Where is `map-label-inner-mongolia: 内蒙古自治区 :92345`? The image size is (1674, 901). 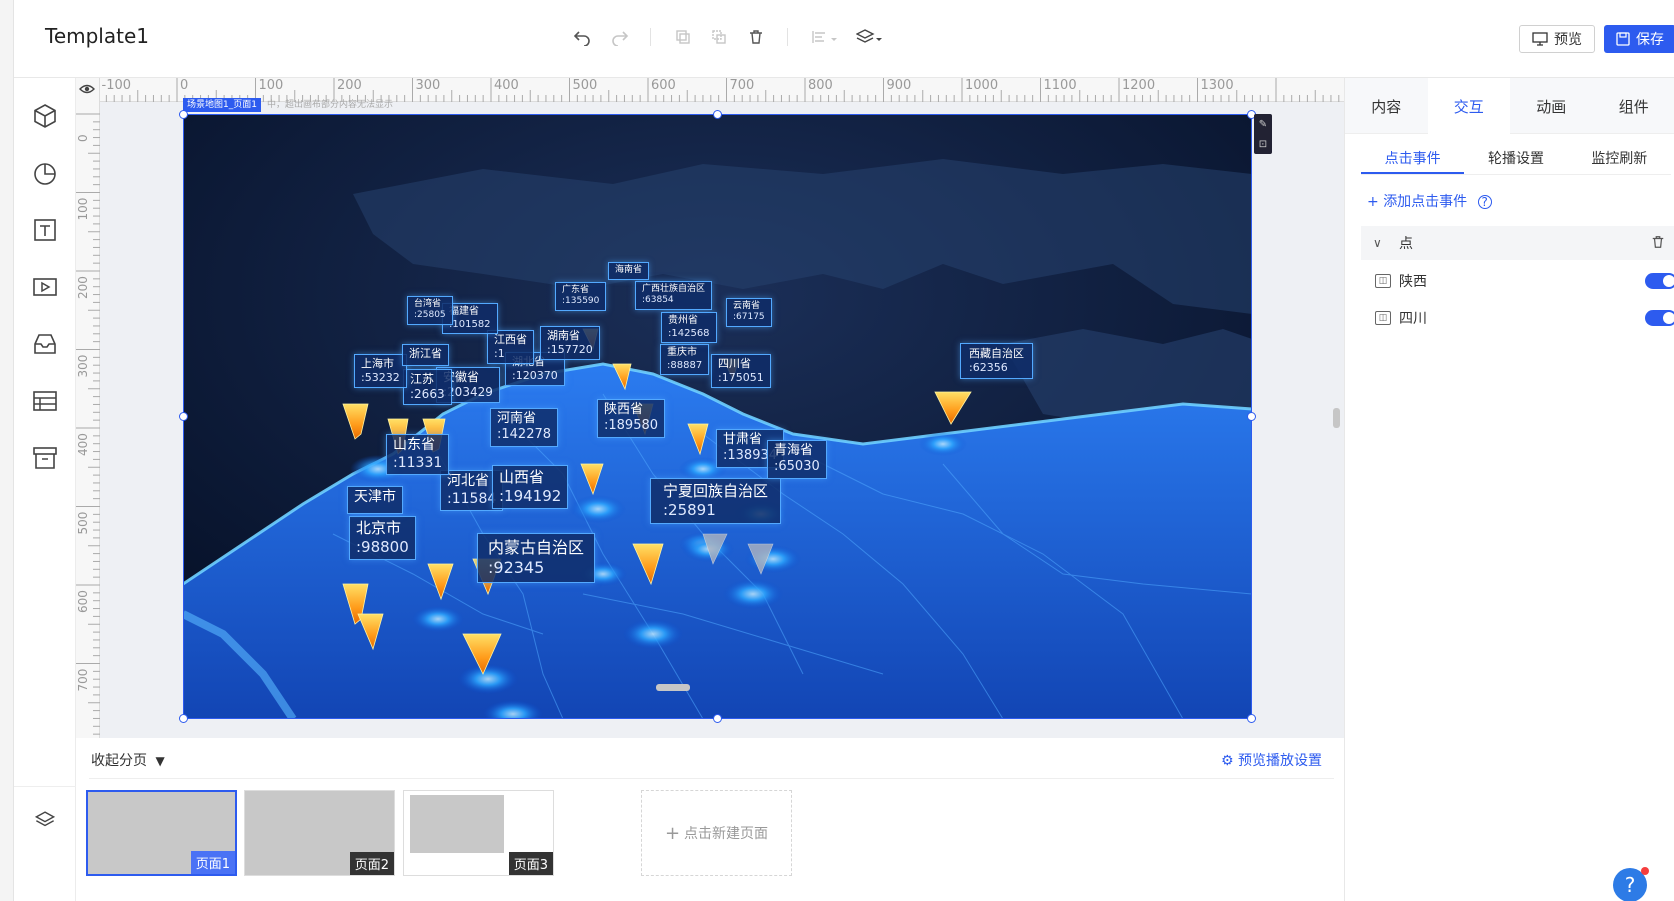 map-label-inner-mongolia: 内蒙古自治区 :92345 is located at coordinates (536, 558).